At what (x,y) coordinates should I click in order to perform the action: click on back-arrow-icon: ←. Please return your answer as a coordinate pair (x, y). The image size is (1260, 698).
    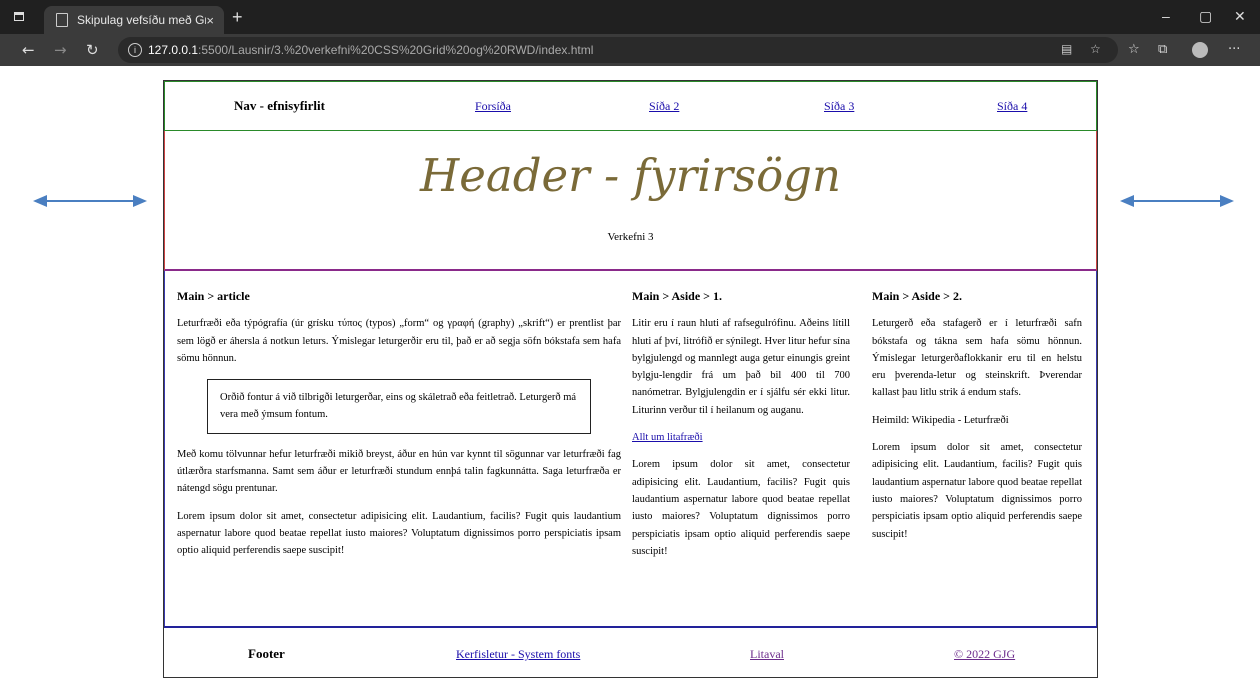
    Looking at the image, I should click on (28, 50).